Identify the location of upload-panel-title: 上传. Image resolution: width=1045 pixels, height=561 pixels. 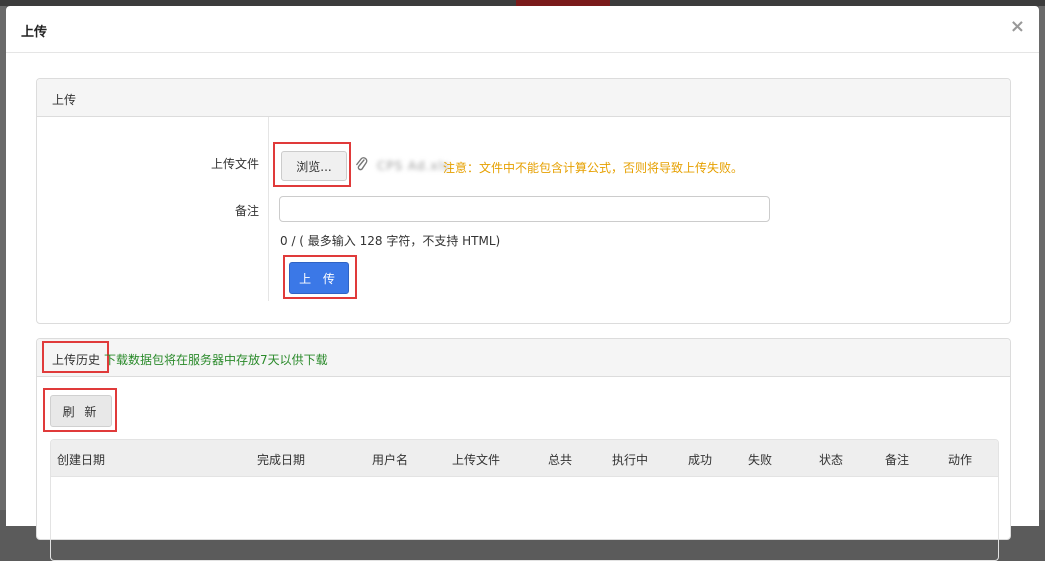
(64, 100).